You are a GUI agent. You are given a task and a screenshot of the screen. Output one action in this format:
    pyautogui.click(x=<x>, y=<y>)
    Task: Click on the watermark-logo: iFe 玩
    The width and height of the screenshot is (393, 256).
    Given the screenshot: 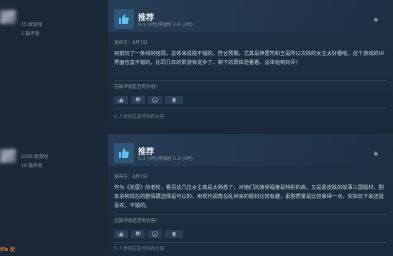 What is the action you would take?
    pyautogui.click(x=8, y=250)
    